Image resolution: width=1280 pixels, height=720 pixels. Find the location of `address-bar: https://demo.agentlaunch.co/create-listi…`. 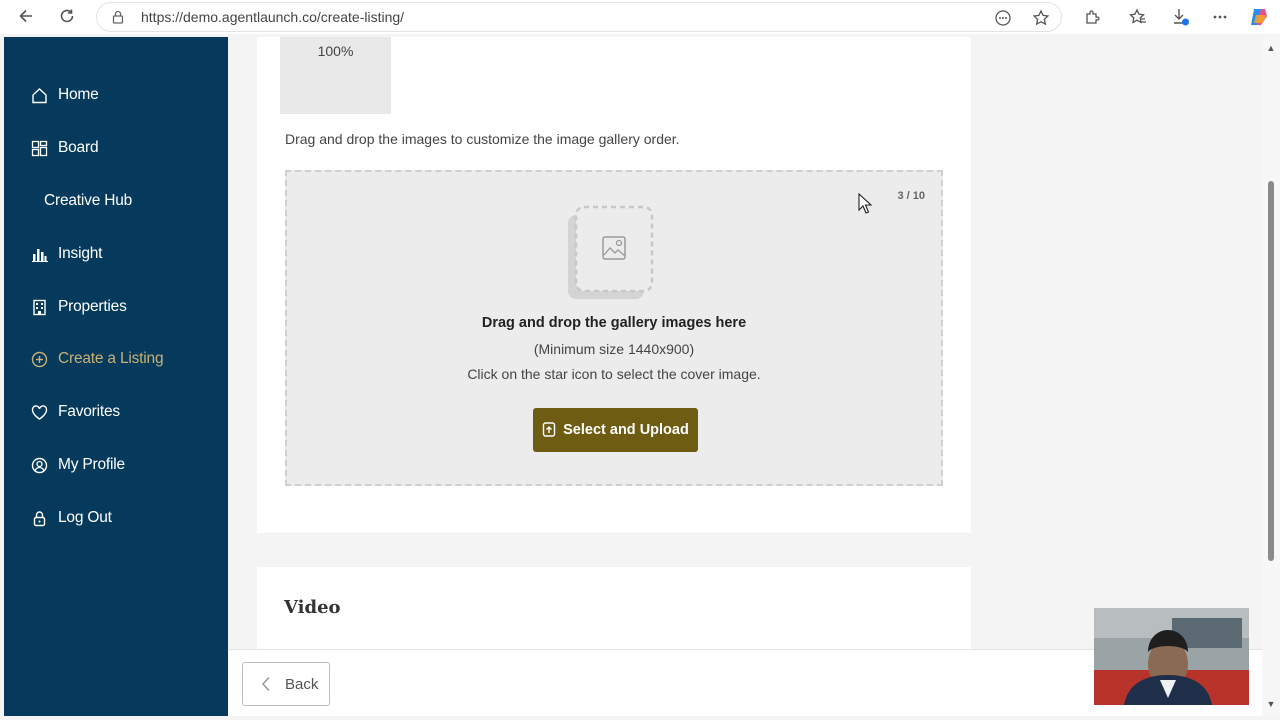

address-bar: https://demo.agentlaunch.co/create-listi… is located at coordinates (579, 17).